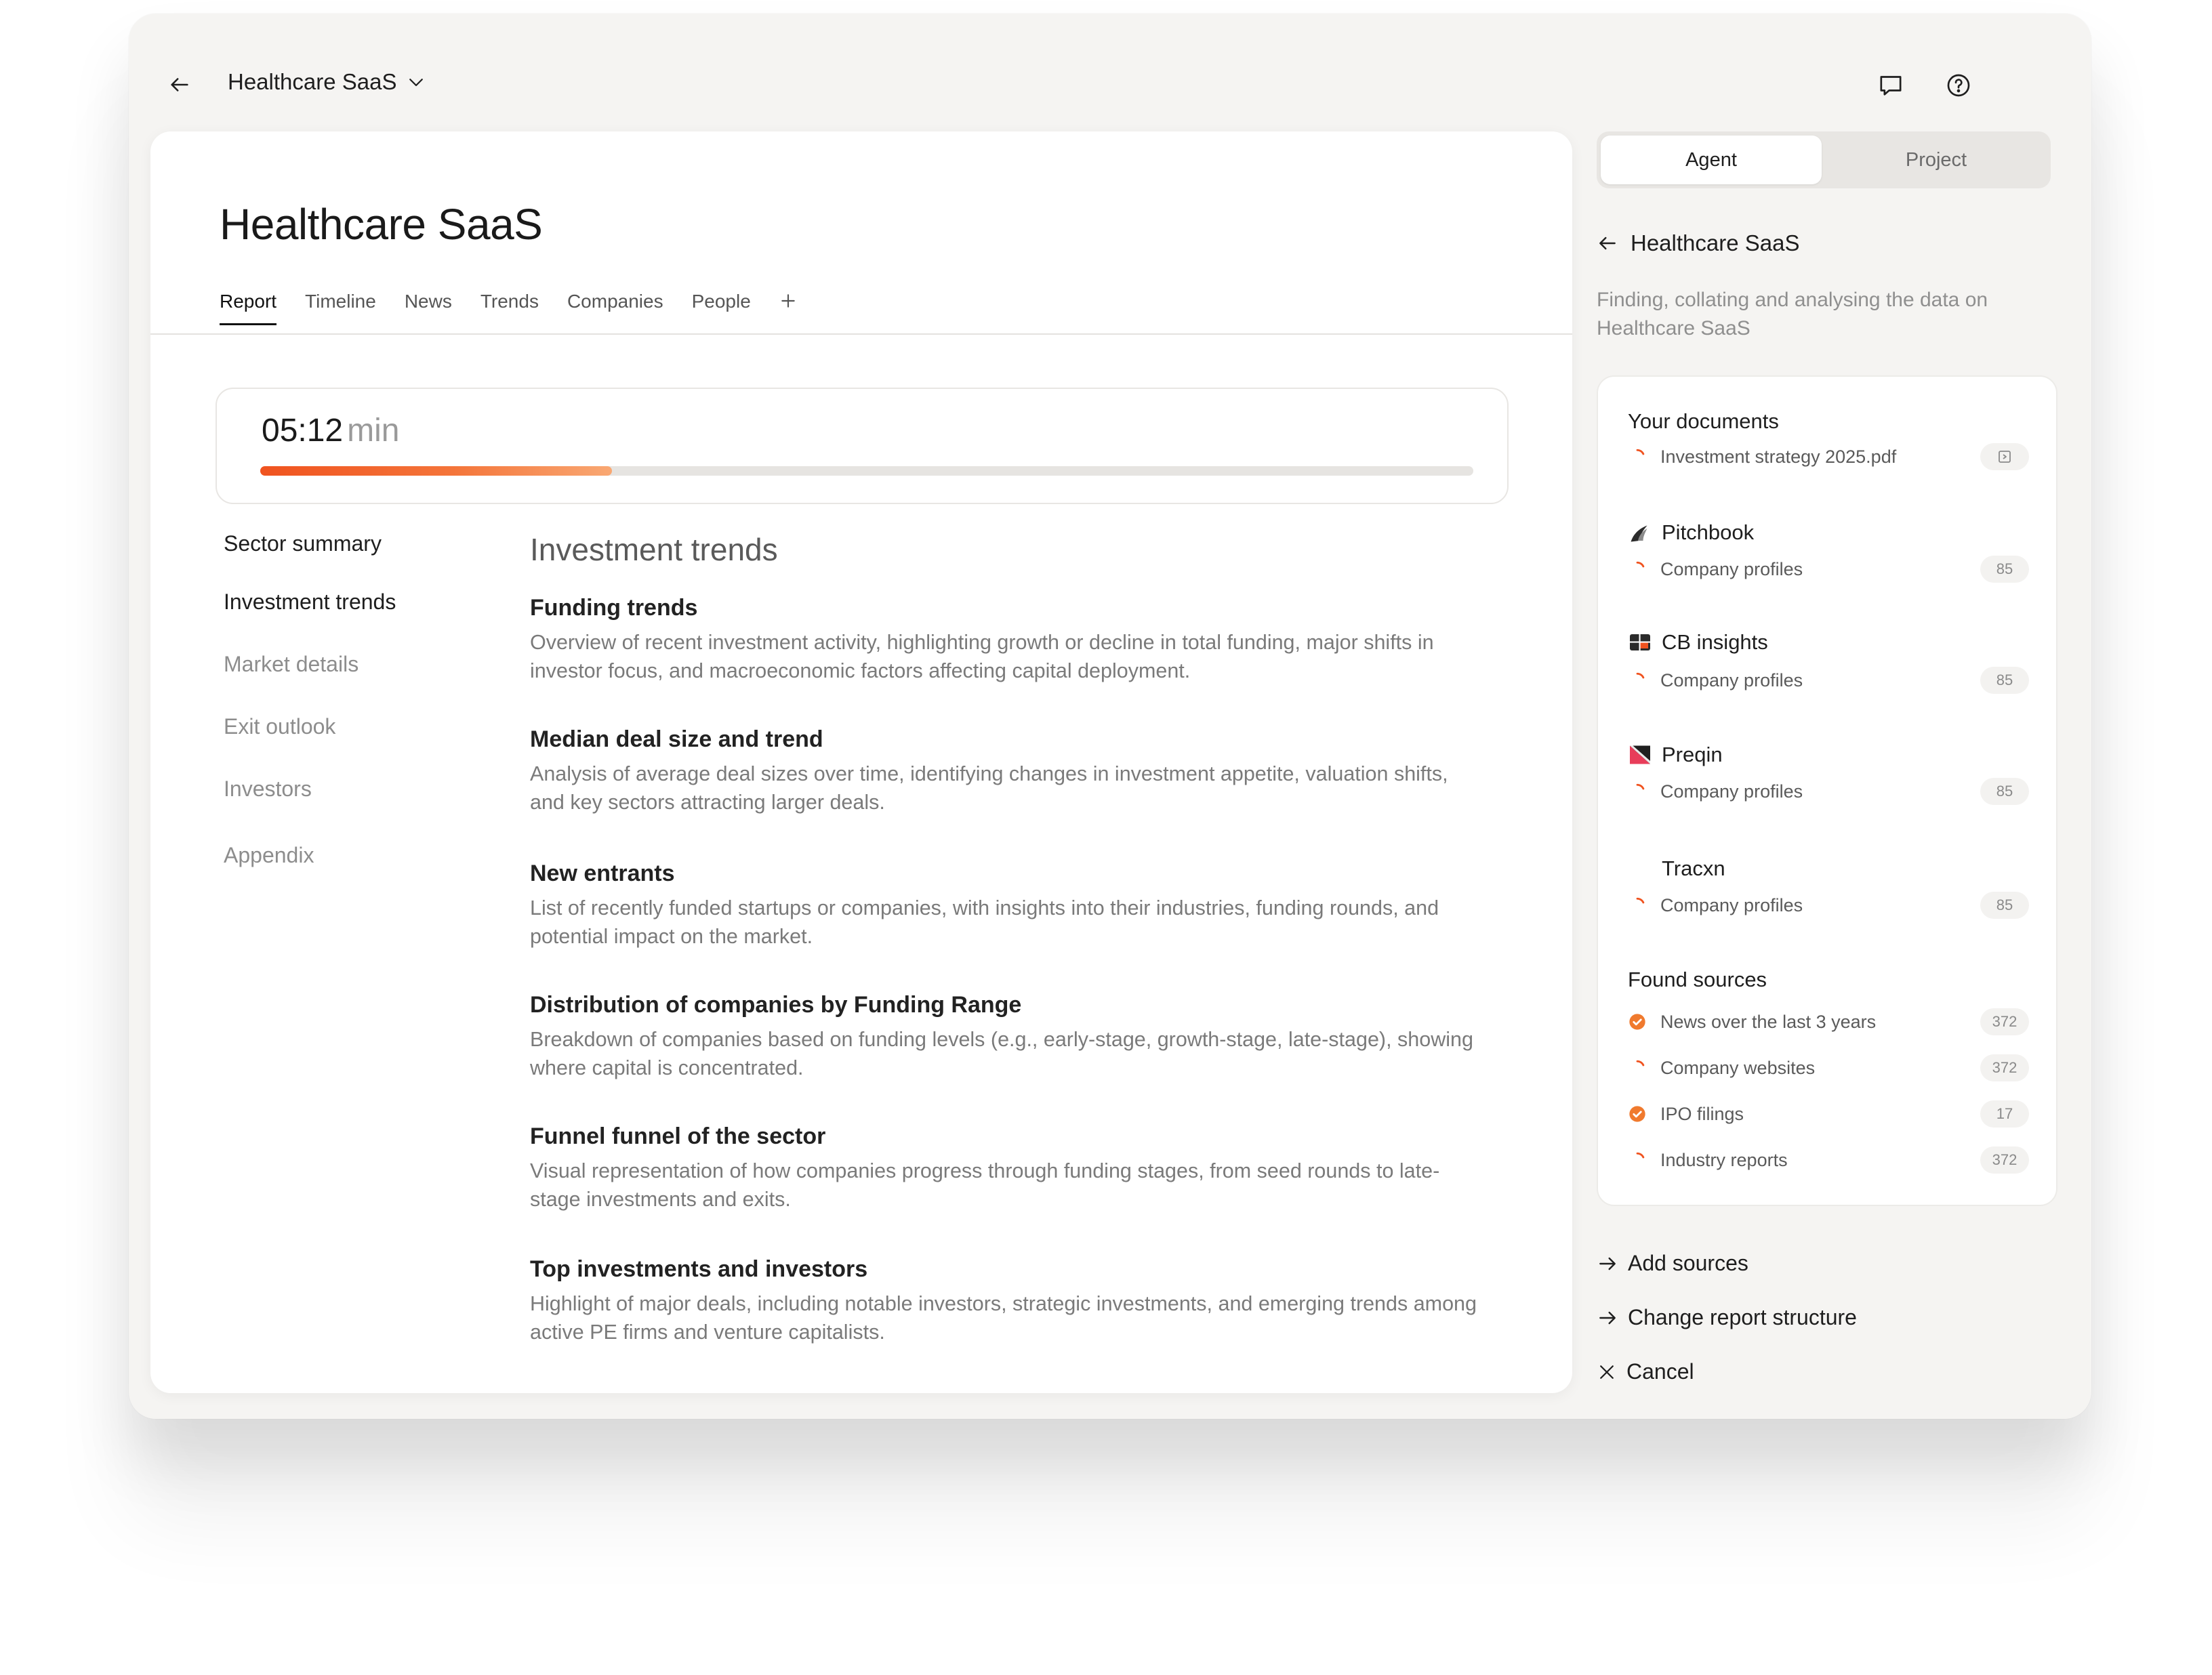  What do you see at coordinates (1828, 1068) in the screenshot?
I see `found-source-row: Company websites 372` at bounding box center [1828, 1068].